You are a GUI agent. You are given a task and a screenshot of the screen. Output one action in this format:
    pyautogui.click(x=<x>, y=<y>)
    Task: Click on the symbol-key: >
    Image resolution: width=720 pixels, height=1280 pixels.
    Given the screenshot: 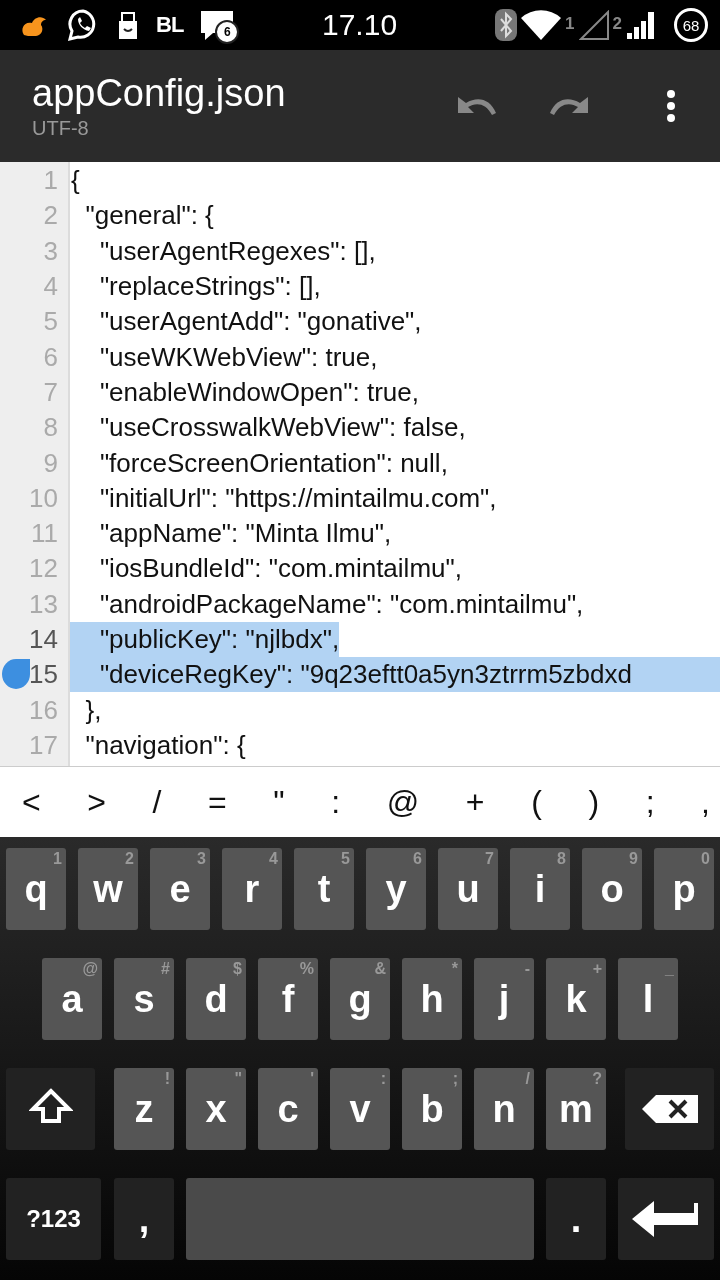 What is the action you would take?
    pyautogui.click(x=96, y=802)
    